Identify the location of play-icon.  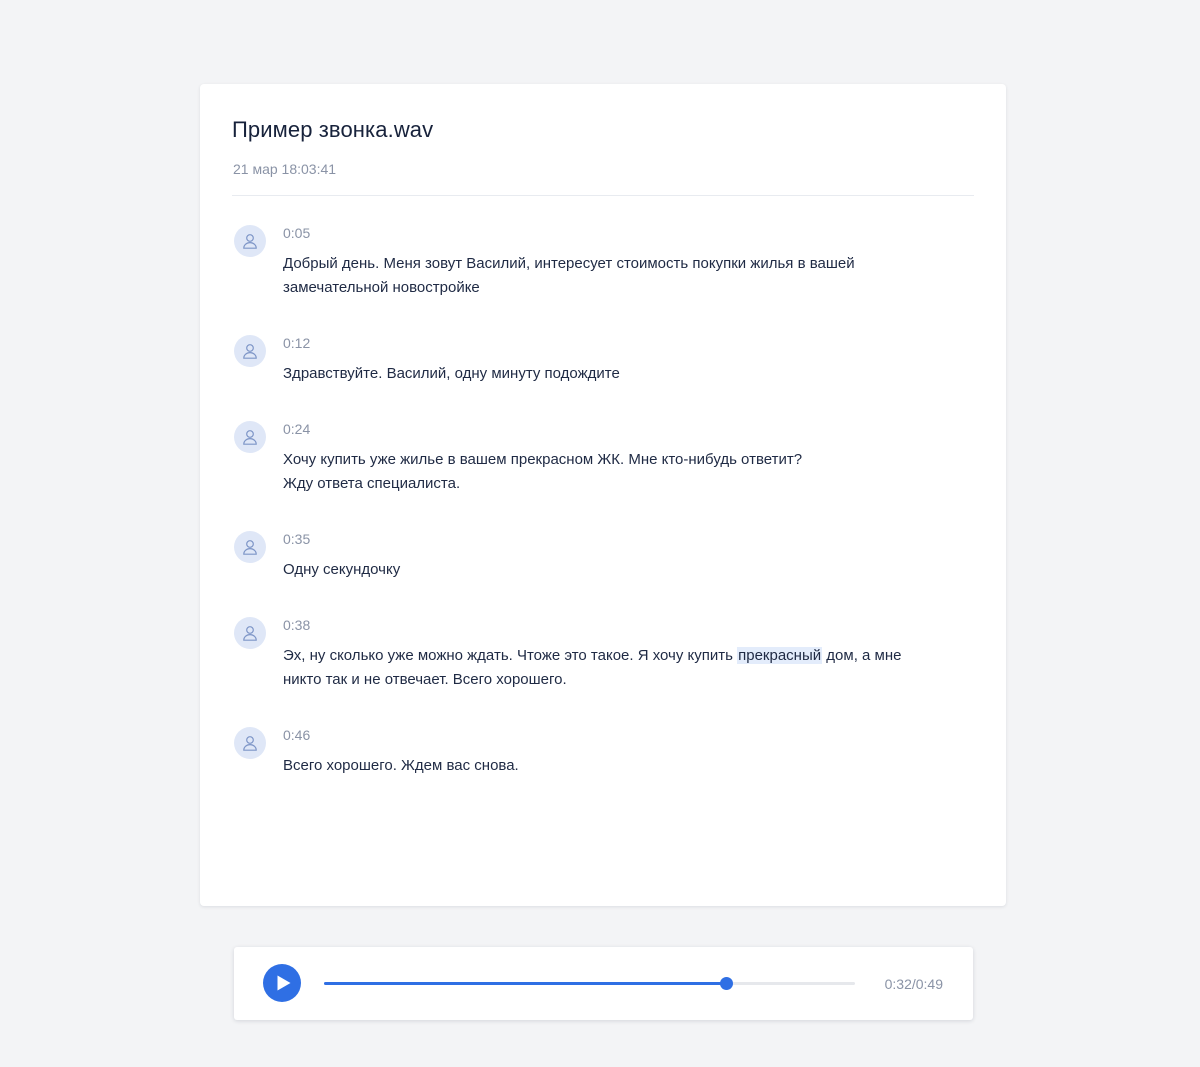
(284, 983).